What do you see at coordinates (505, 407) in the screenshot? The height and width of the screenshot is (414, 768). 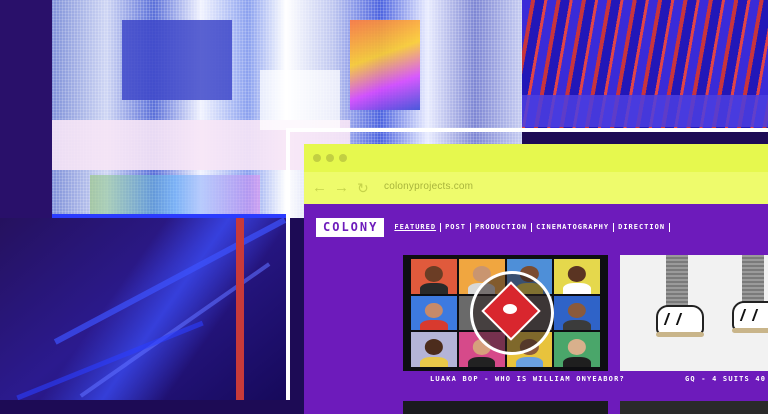 I see `project-thumbnail-row2-left` at bounding box center [505, 407].